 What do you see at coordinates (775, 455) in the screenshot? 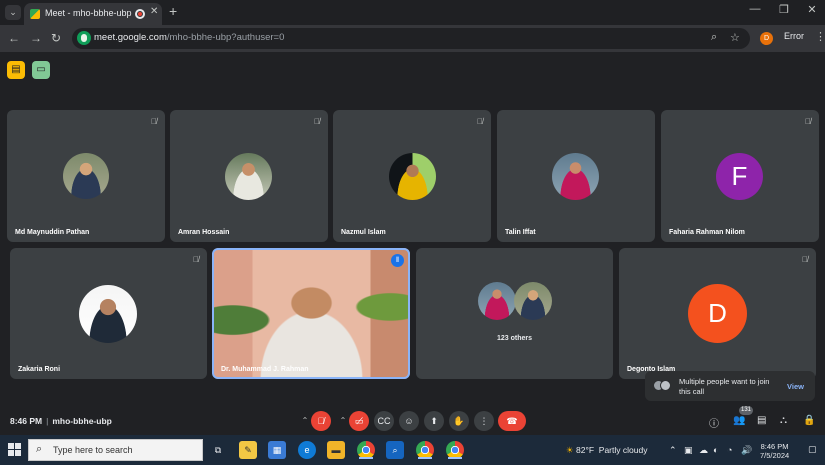
I see `system-date: 7/5/2024` at bounding box center [775, 455].